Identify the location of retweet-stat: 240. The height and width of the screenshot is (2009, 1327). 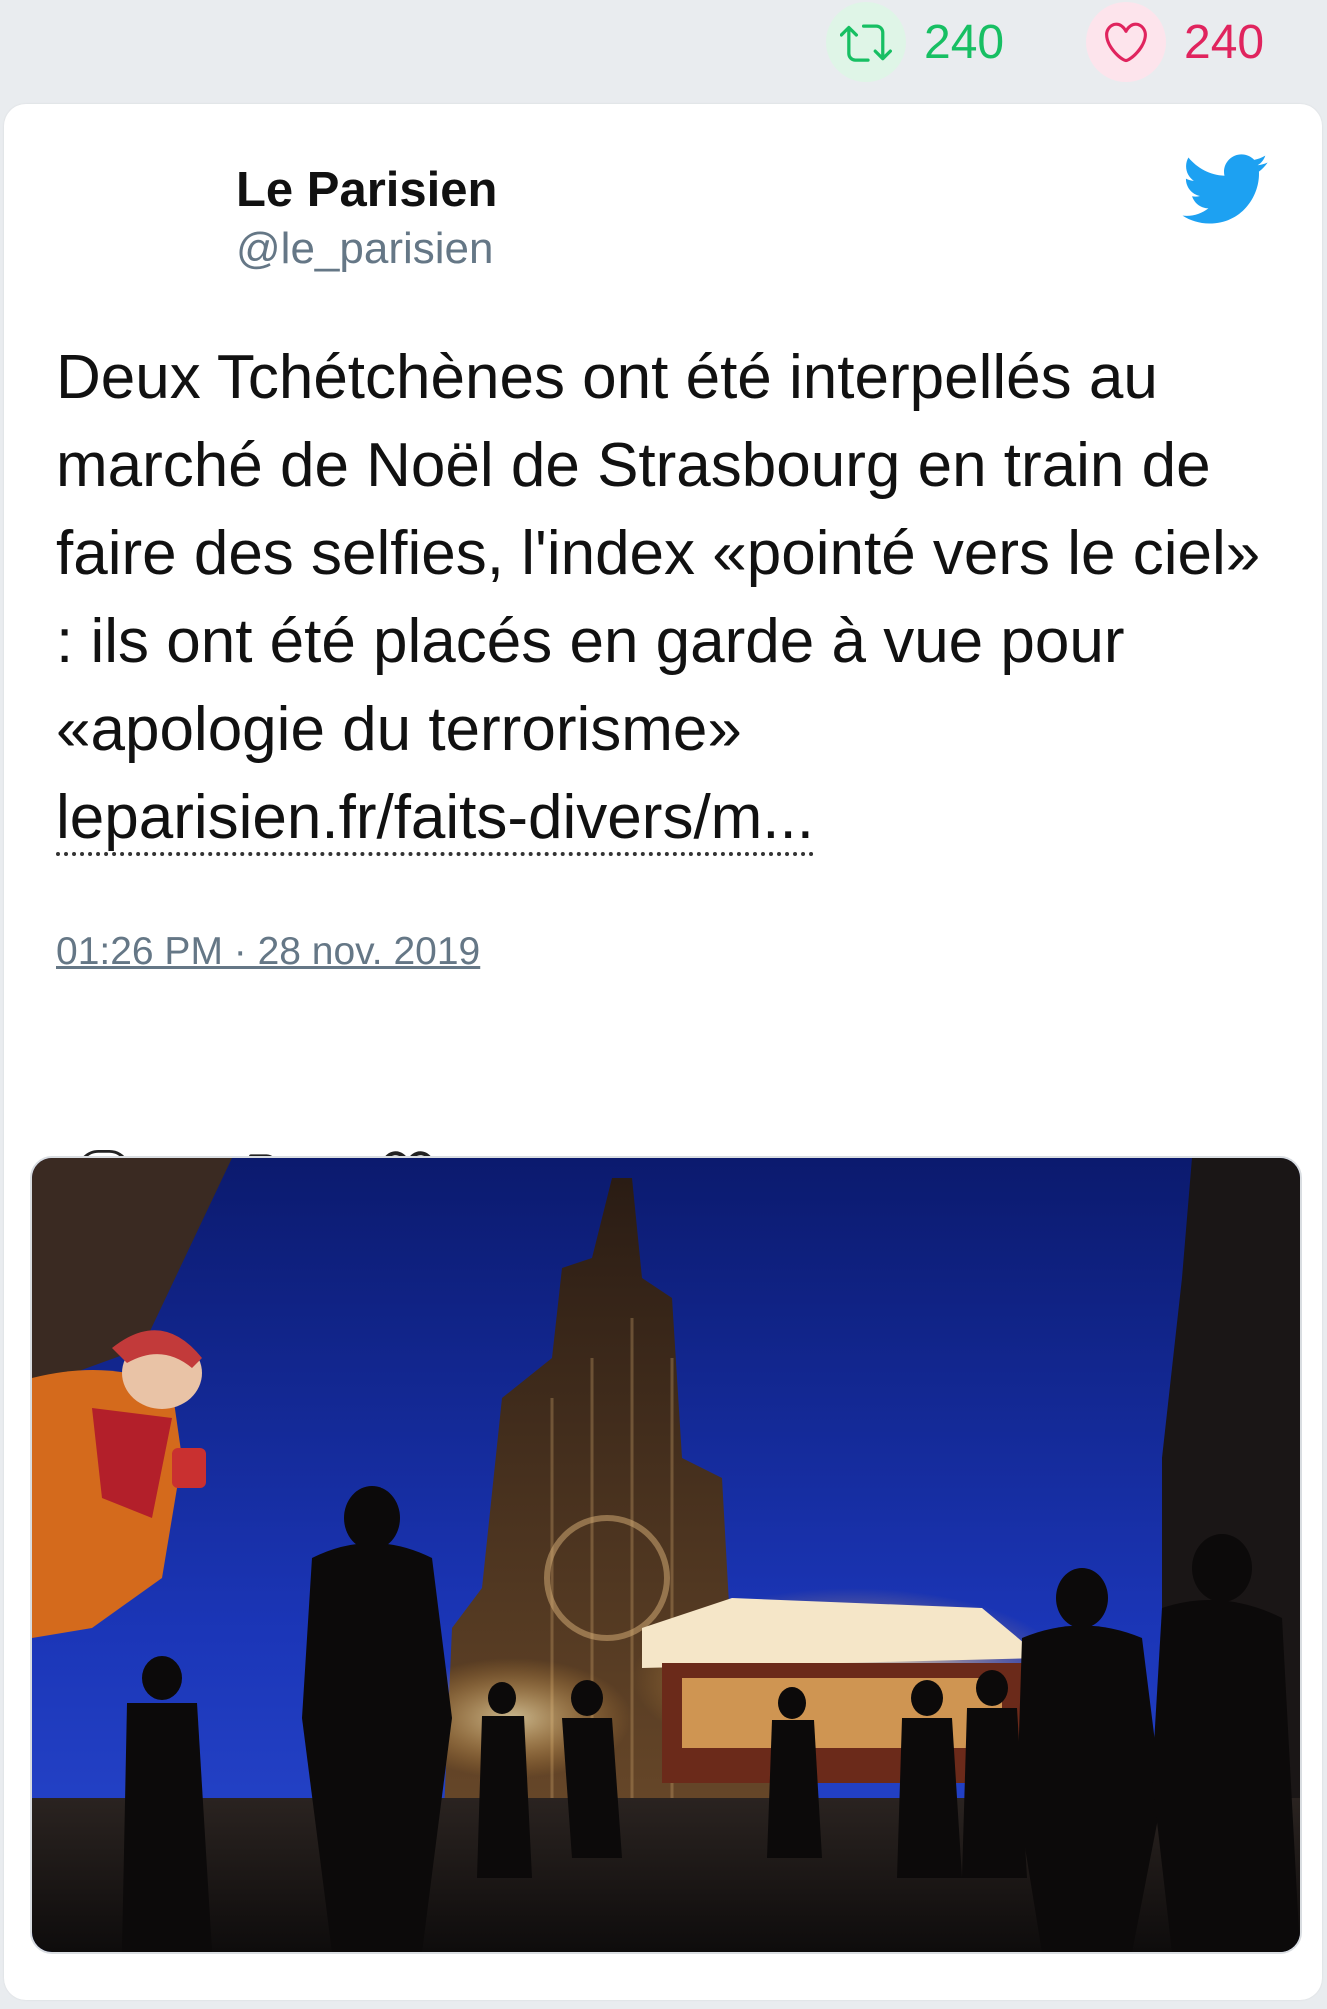
(915, 42).